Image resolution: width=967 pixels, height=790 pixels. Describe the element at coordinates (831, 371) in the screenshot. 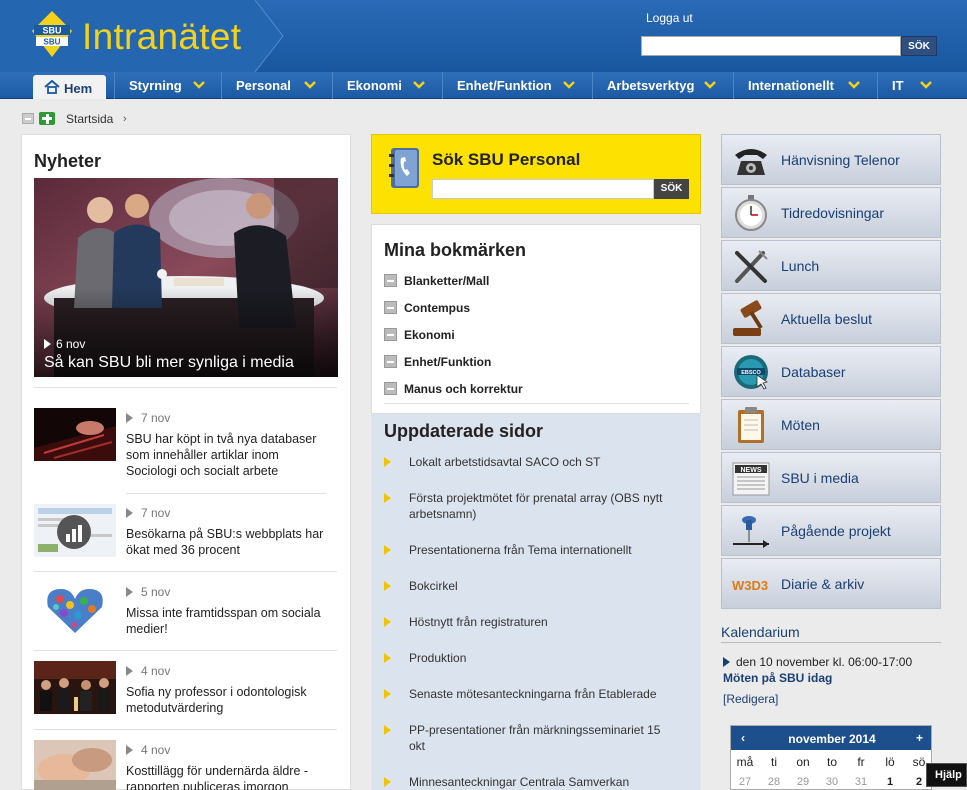

I see `quicklink-databaser: EBSCO Databaser` at that location.